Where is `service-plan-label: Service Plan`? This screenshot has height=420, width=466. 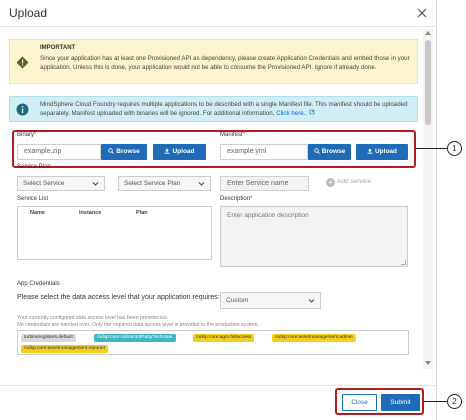 service-plan-label: Service Plan is located at coordinates (34, 167).